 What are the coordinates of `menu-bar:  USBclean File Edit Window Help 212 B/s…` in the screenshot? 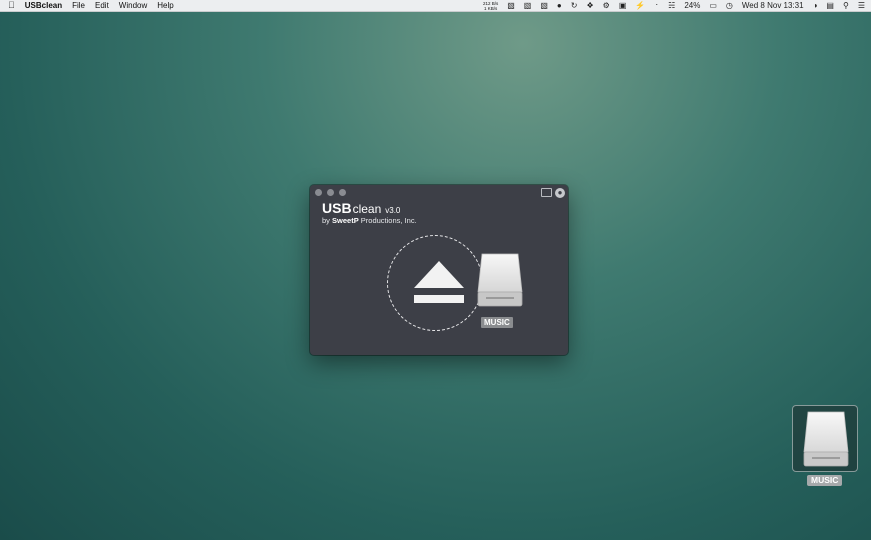 It's located at (435, 6).